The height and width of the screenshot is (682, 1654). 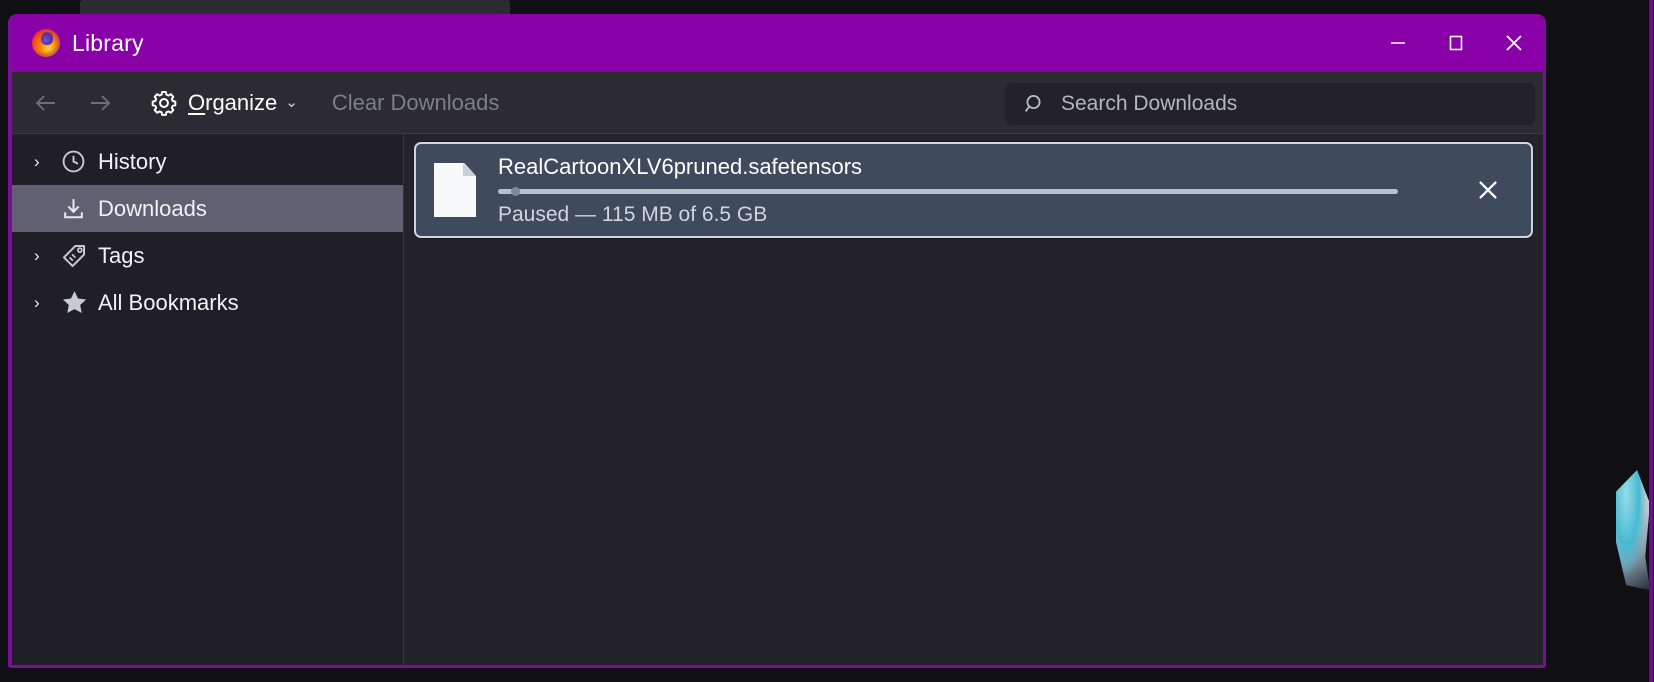 I want to click on organize-label: Organize, so click(x=232, y=103).